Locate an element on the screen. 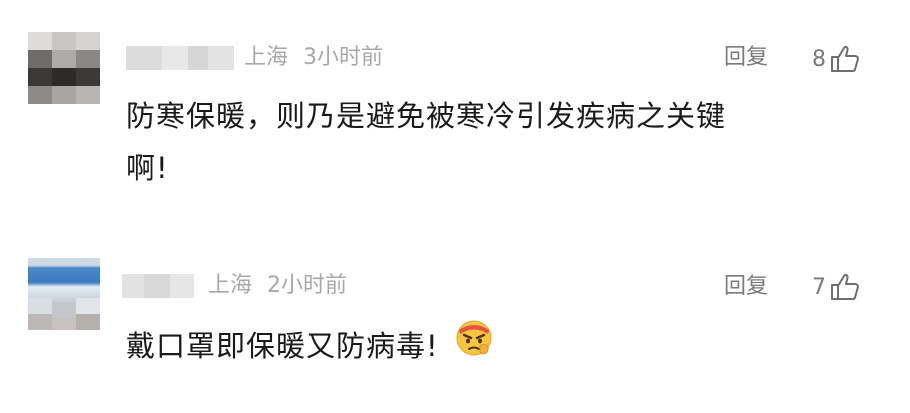  like-button: 7 is located at coordinates (836, 287).